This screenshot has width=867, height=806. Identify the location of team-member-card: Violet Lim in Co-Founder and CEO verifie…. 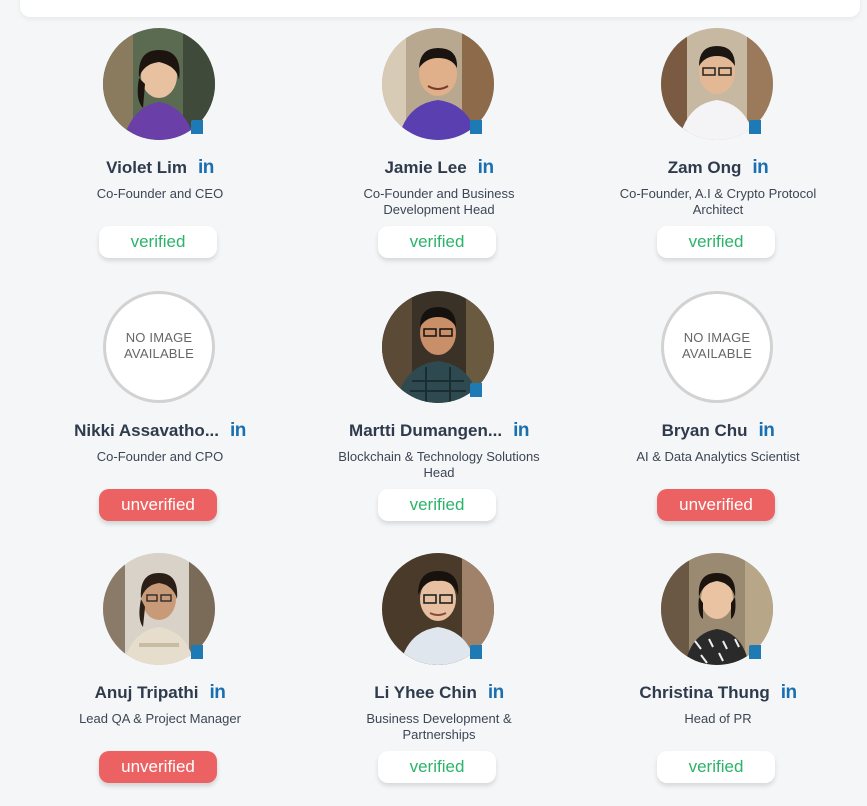
(160, 159).